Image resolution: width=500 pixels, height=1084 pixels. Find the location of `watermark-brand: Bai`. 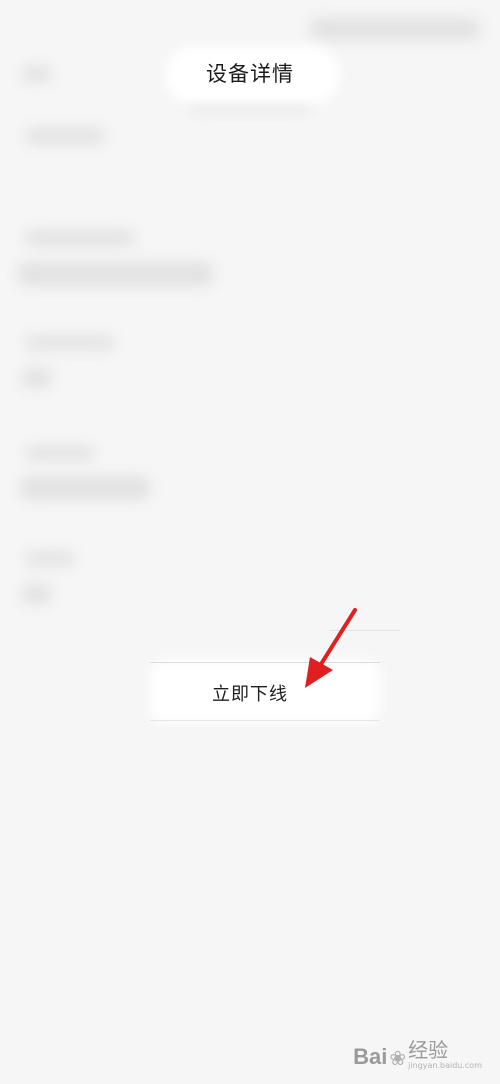

watermark-brand: Bai is located at coordinates (370, 1056).